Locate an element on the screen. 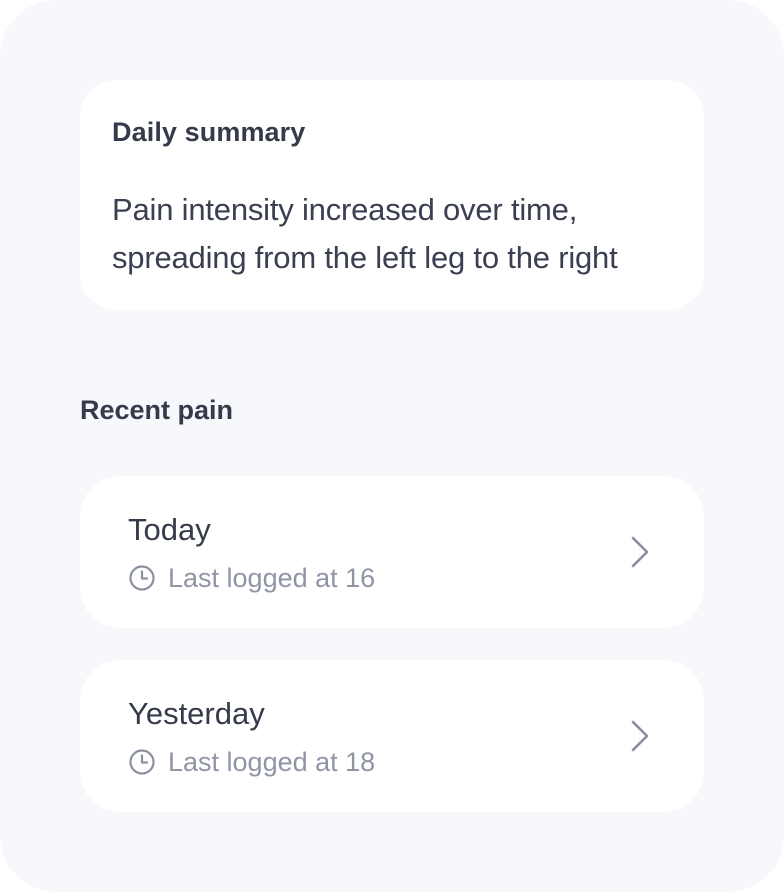 The height and width of the screenshot is (892, 784). daily-summary-line-2: spreading from the left leg to the right is located at coordinates (365, 257).